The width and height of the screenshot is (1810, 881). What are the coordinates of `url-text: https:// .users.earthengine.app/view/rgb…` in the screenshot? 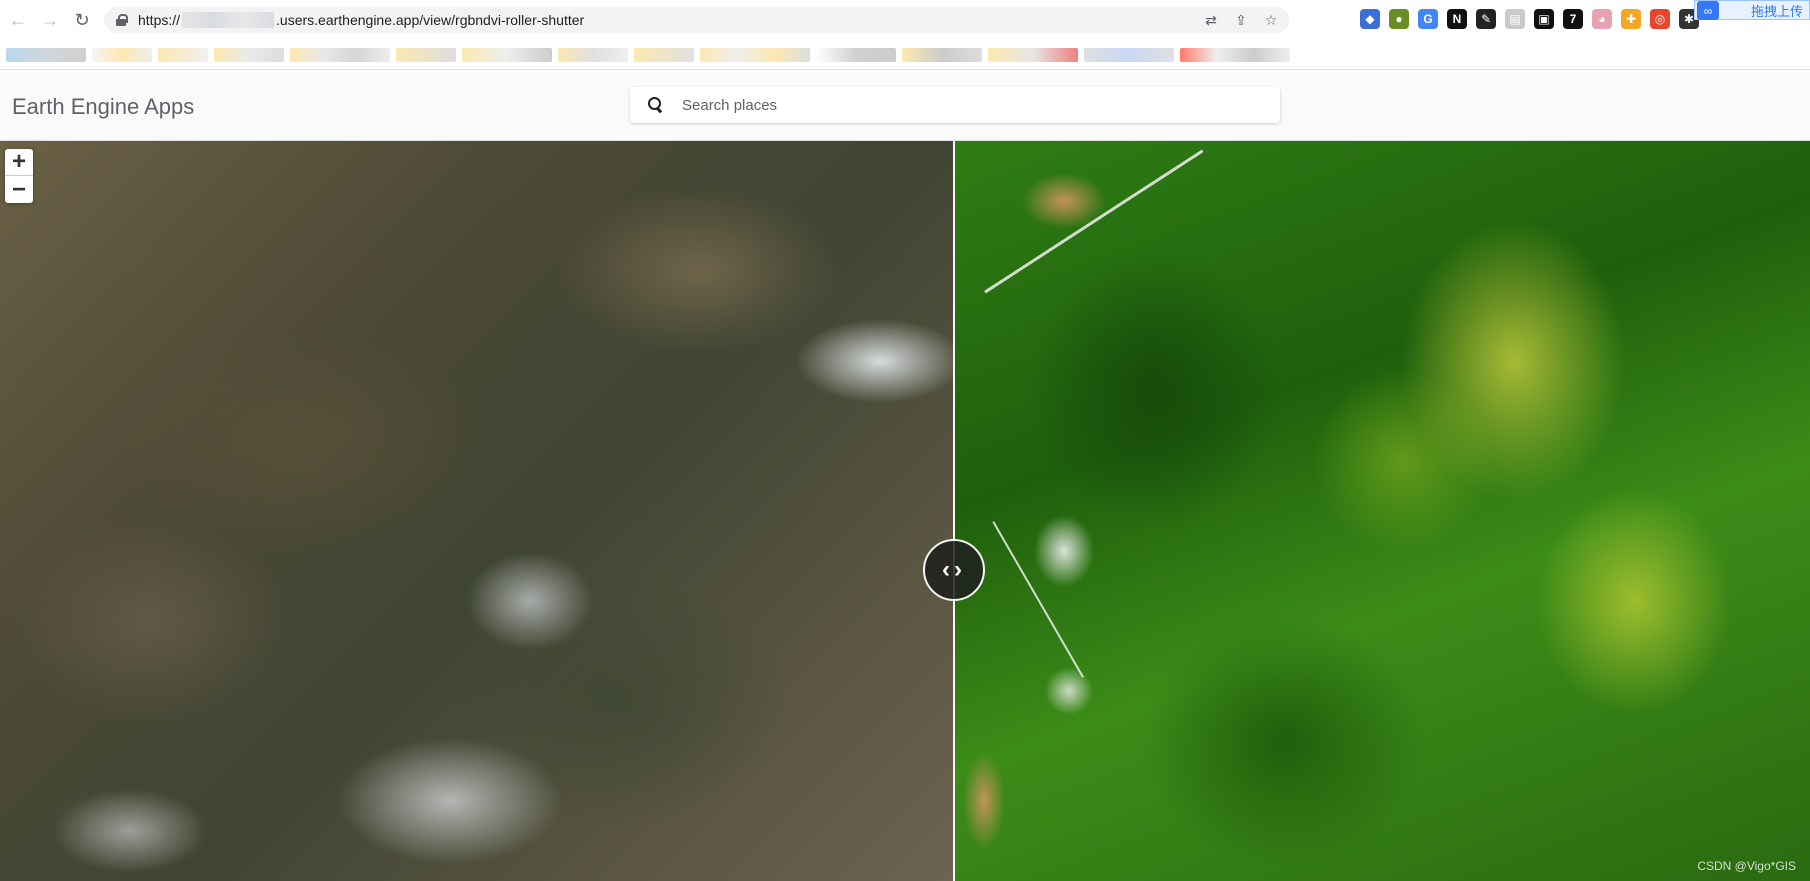 It's located at (361, 20).